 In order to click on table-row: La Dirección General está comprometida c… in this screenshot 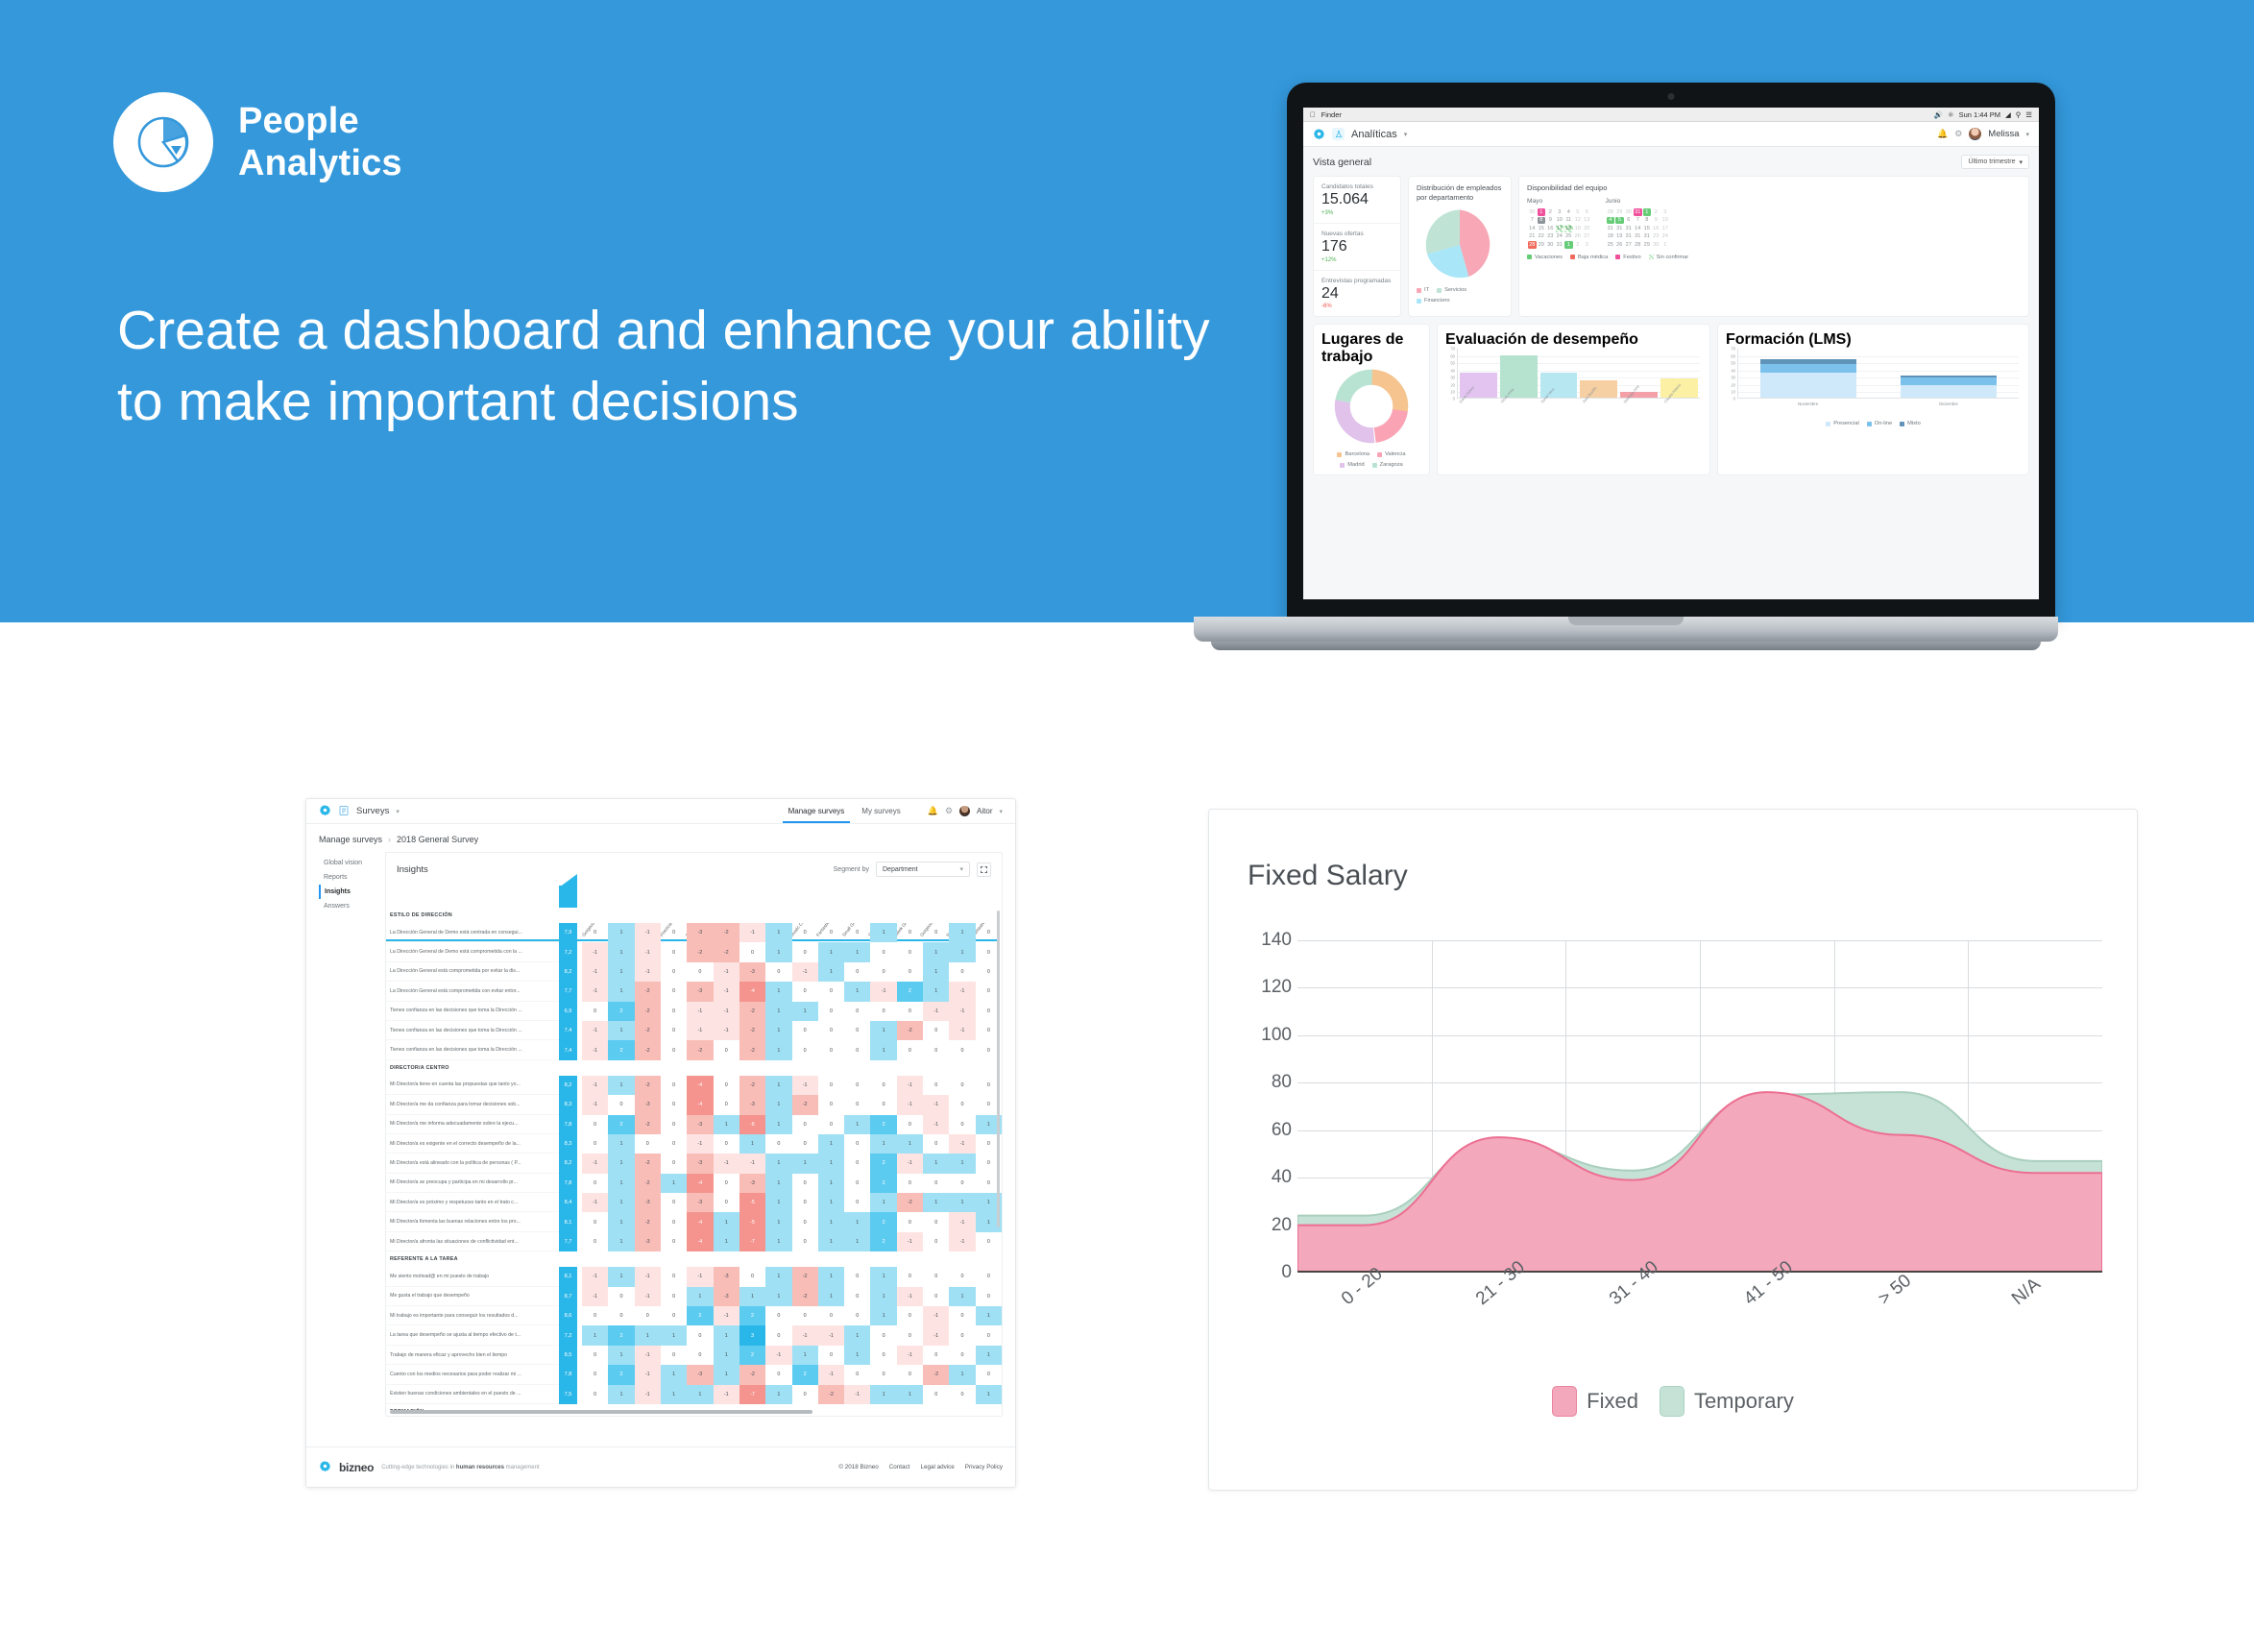, I will do `click(694, 992)`.